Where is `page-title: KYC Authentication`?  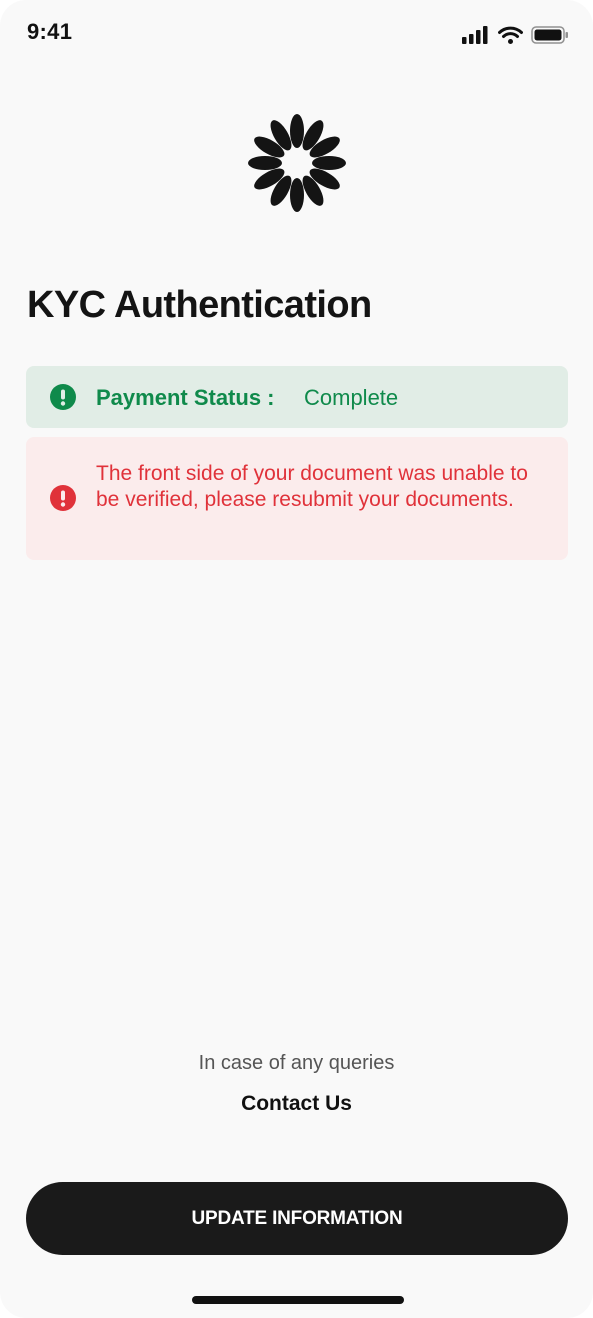
page-title: KYC Authentication is located at coordinates (199, 305).